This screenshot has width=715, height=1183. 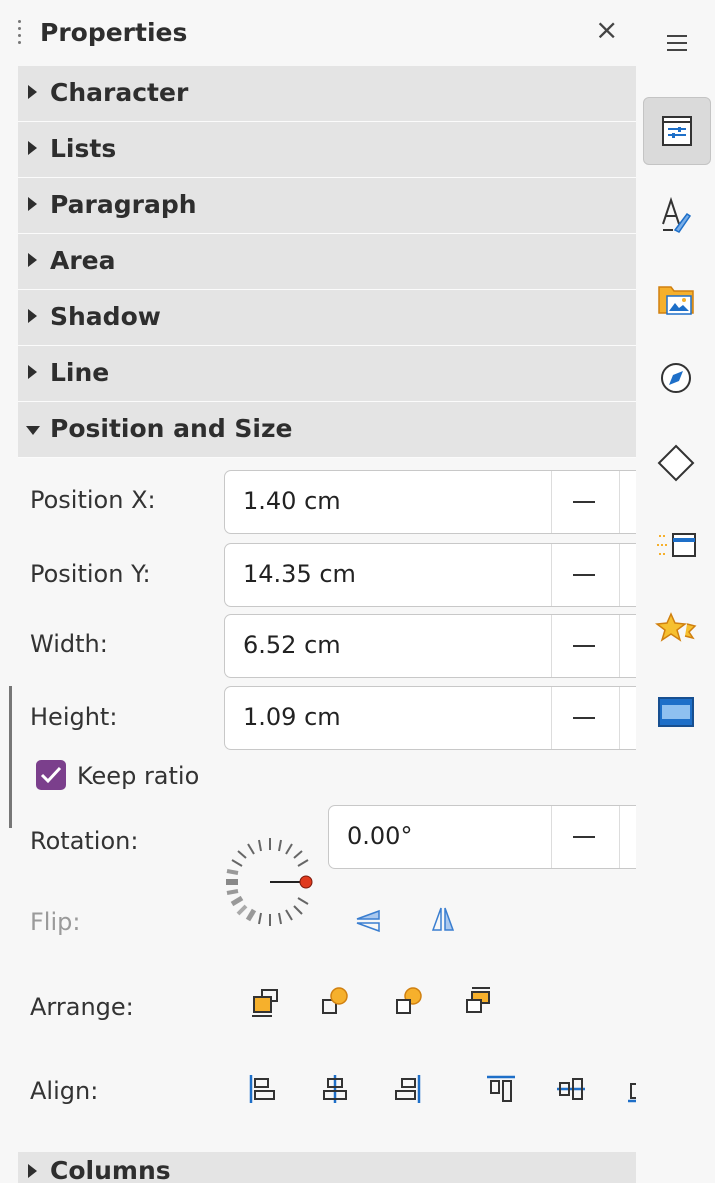 What do you see at coordinates (84, 841) in the screenshot?
I see `rotation-label: Rotation:` at bounding box center [84, 841].